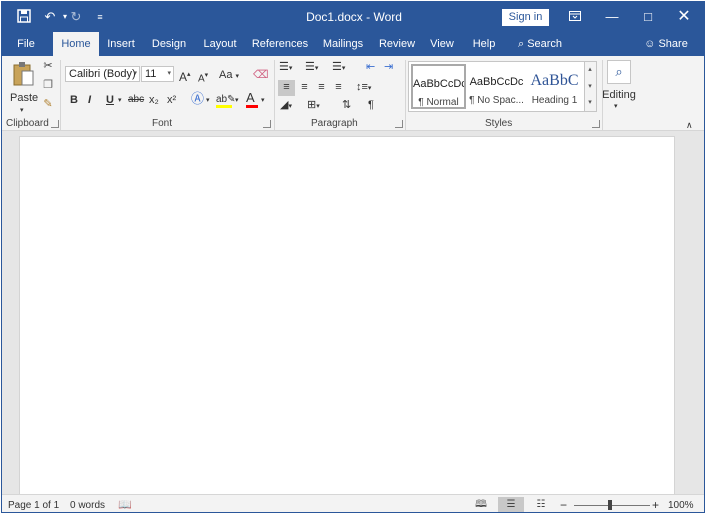  Describe the element at coordinates (541, 504) in the screenshot. I see `web-layout-icon: ☷` at that location.